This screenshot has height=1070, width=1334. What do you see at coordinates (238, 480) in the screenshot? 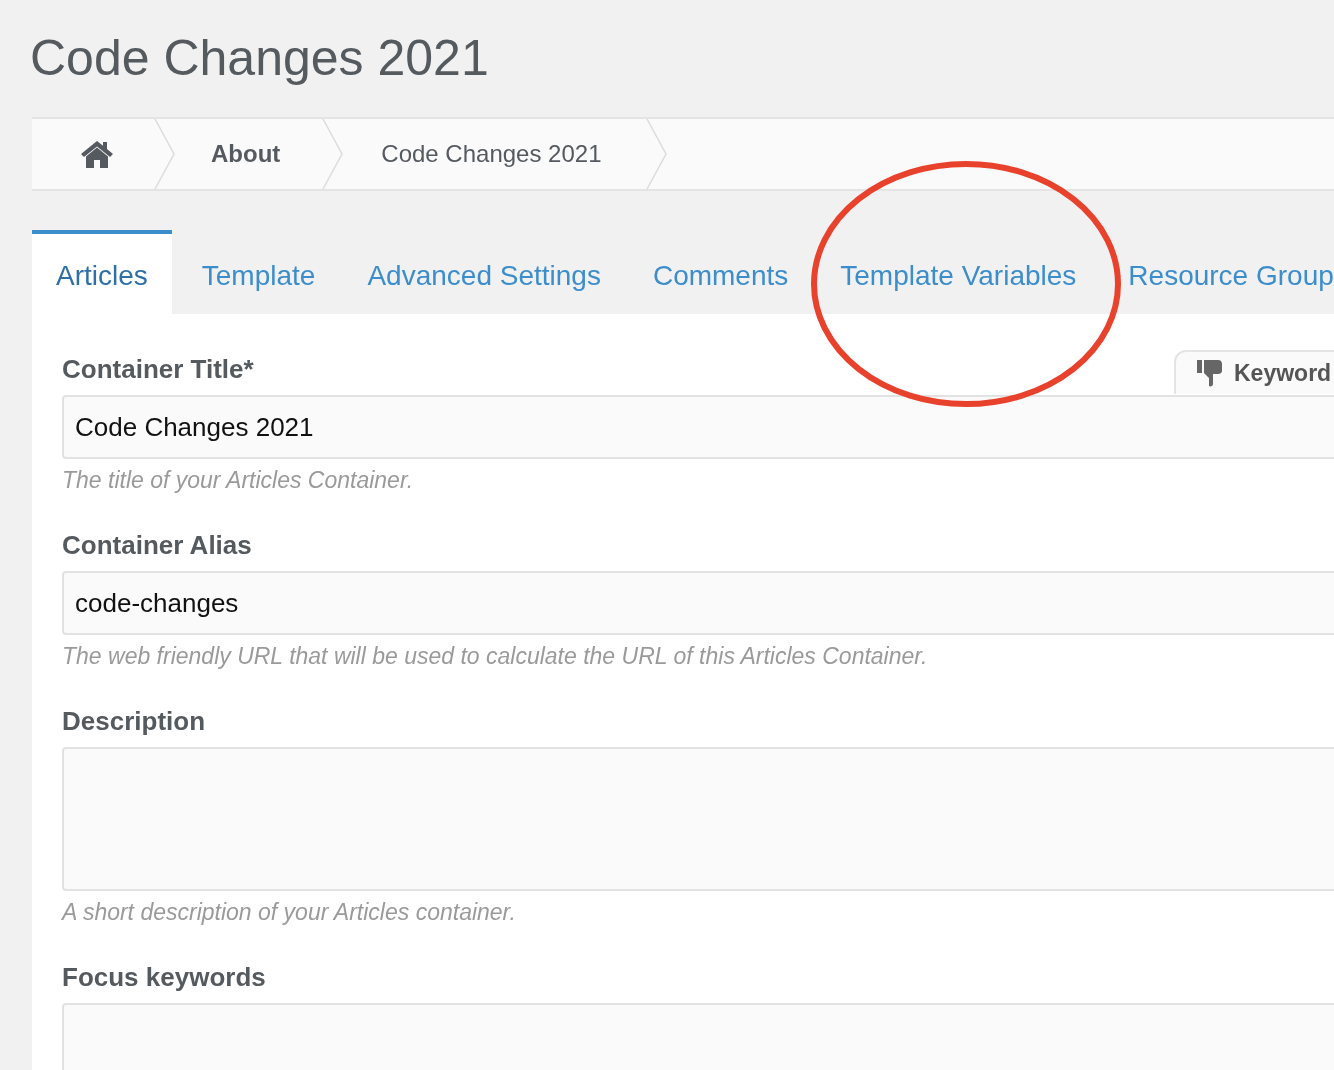
I see `help-text: The title of your Articles Container.` at bounding box center [238, 480].